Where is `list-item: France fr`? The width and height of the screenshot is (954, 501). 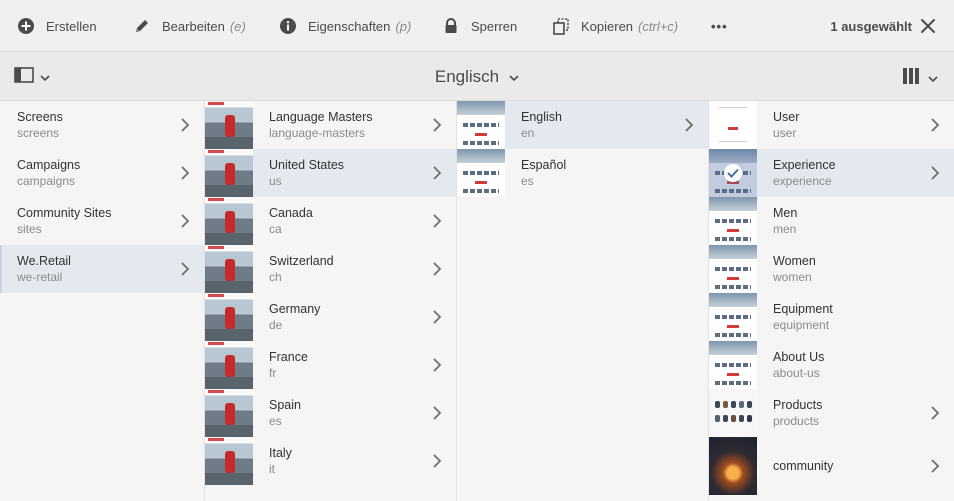
list-item: France fr is located at coordinates (330, 365).